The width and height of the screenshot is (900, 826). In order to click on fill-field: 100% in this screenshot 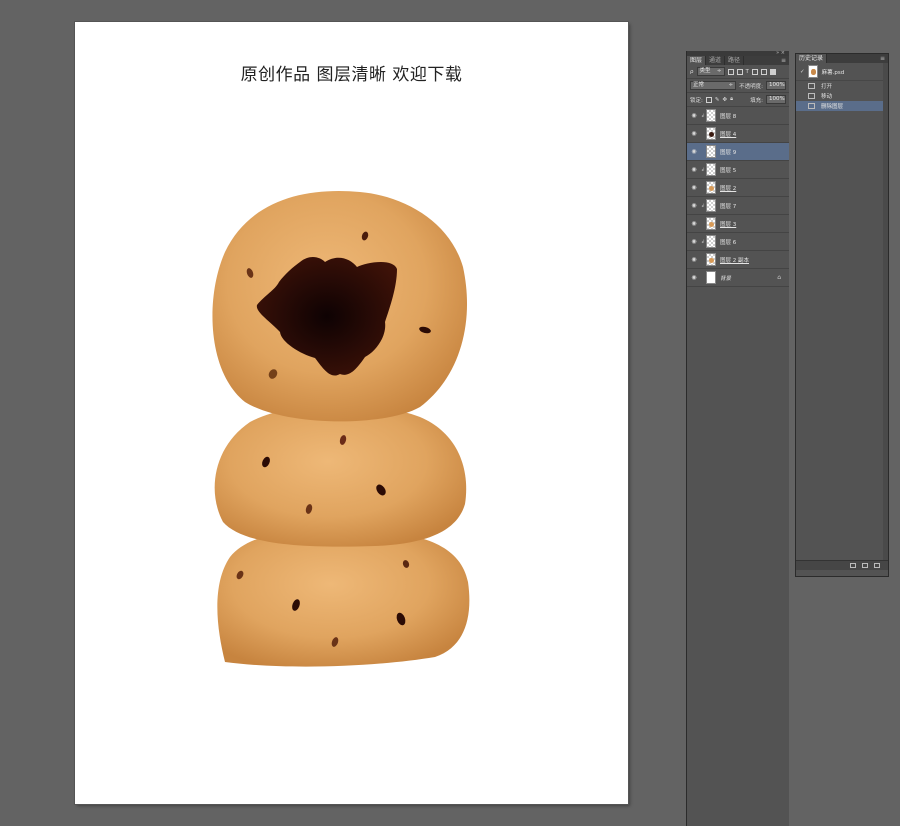, I will do `click(776, 99)`.